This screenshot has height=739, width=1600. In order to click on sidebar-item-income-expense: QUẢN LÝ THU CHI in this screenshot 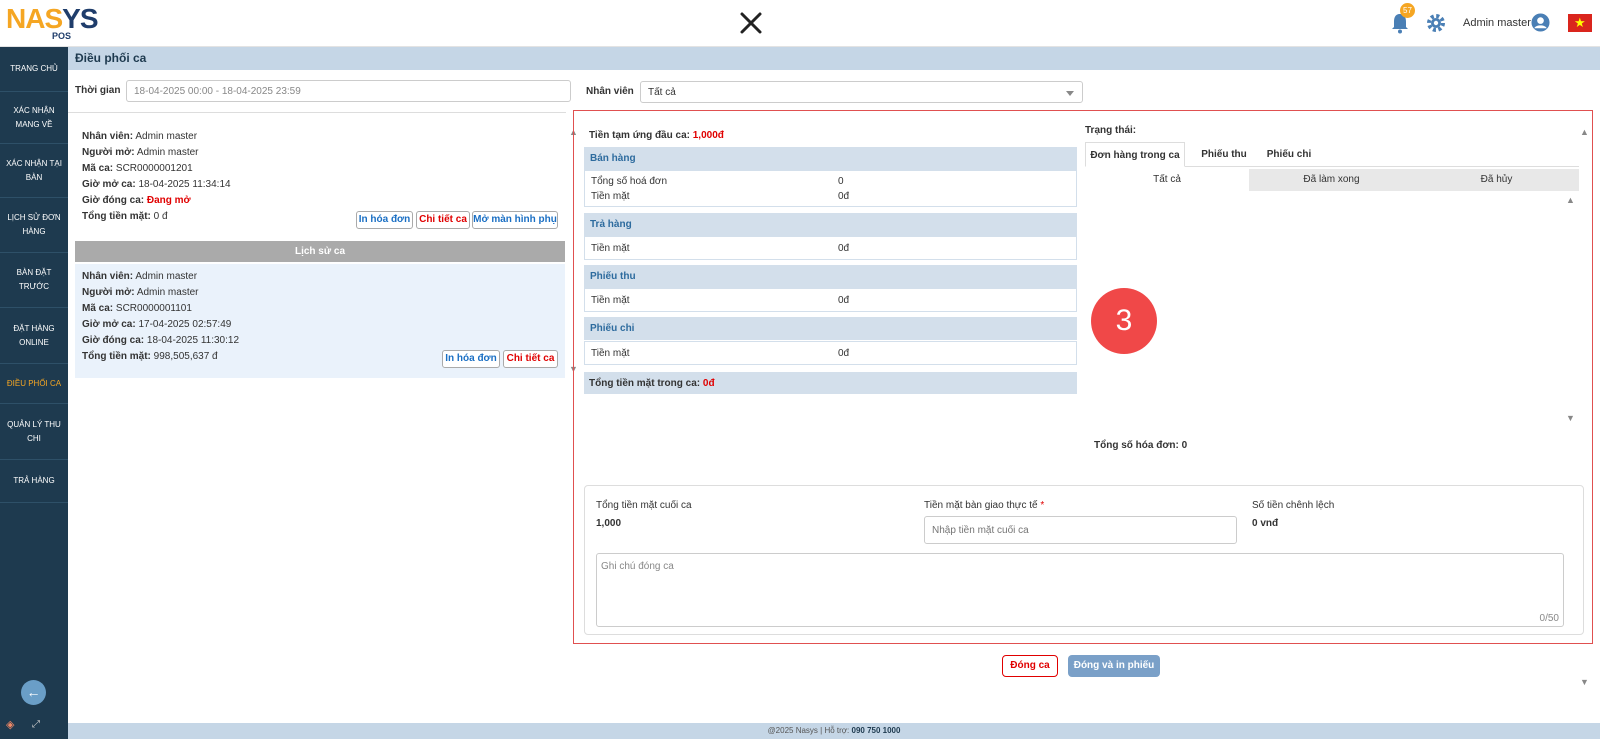, I will do `click(34, 432)`.